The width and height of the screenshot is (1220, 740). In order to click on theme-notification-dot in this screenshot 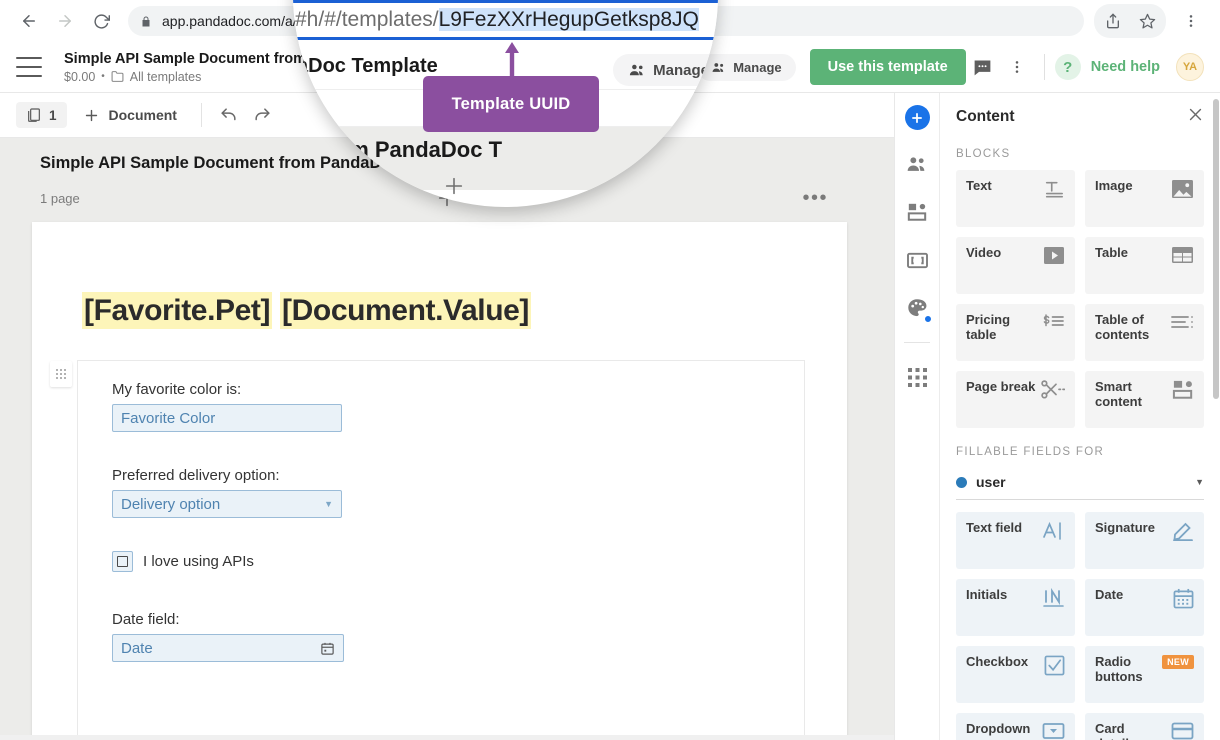, I will do `click(928, 319)`.